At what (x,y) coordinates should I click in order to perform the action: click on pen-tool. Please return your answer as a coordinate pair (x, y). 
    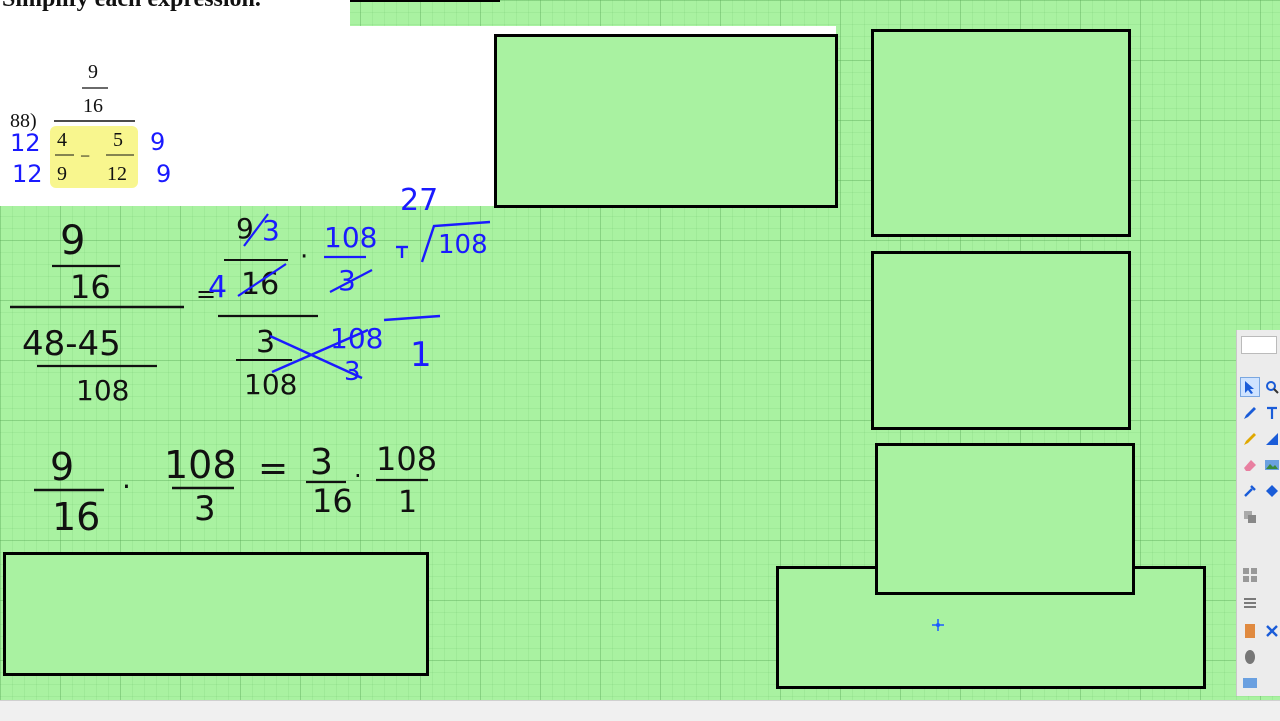
    Looking at the image, I should click on (1250, 413).